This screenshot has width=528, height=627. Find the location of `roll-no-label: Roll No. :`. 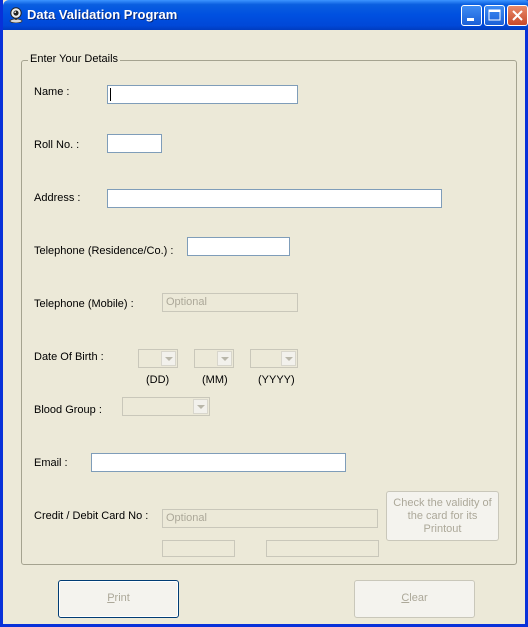

roll-no-label: Roll No. : is located at coordinates (57, 145).